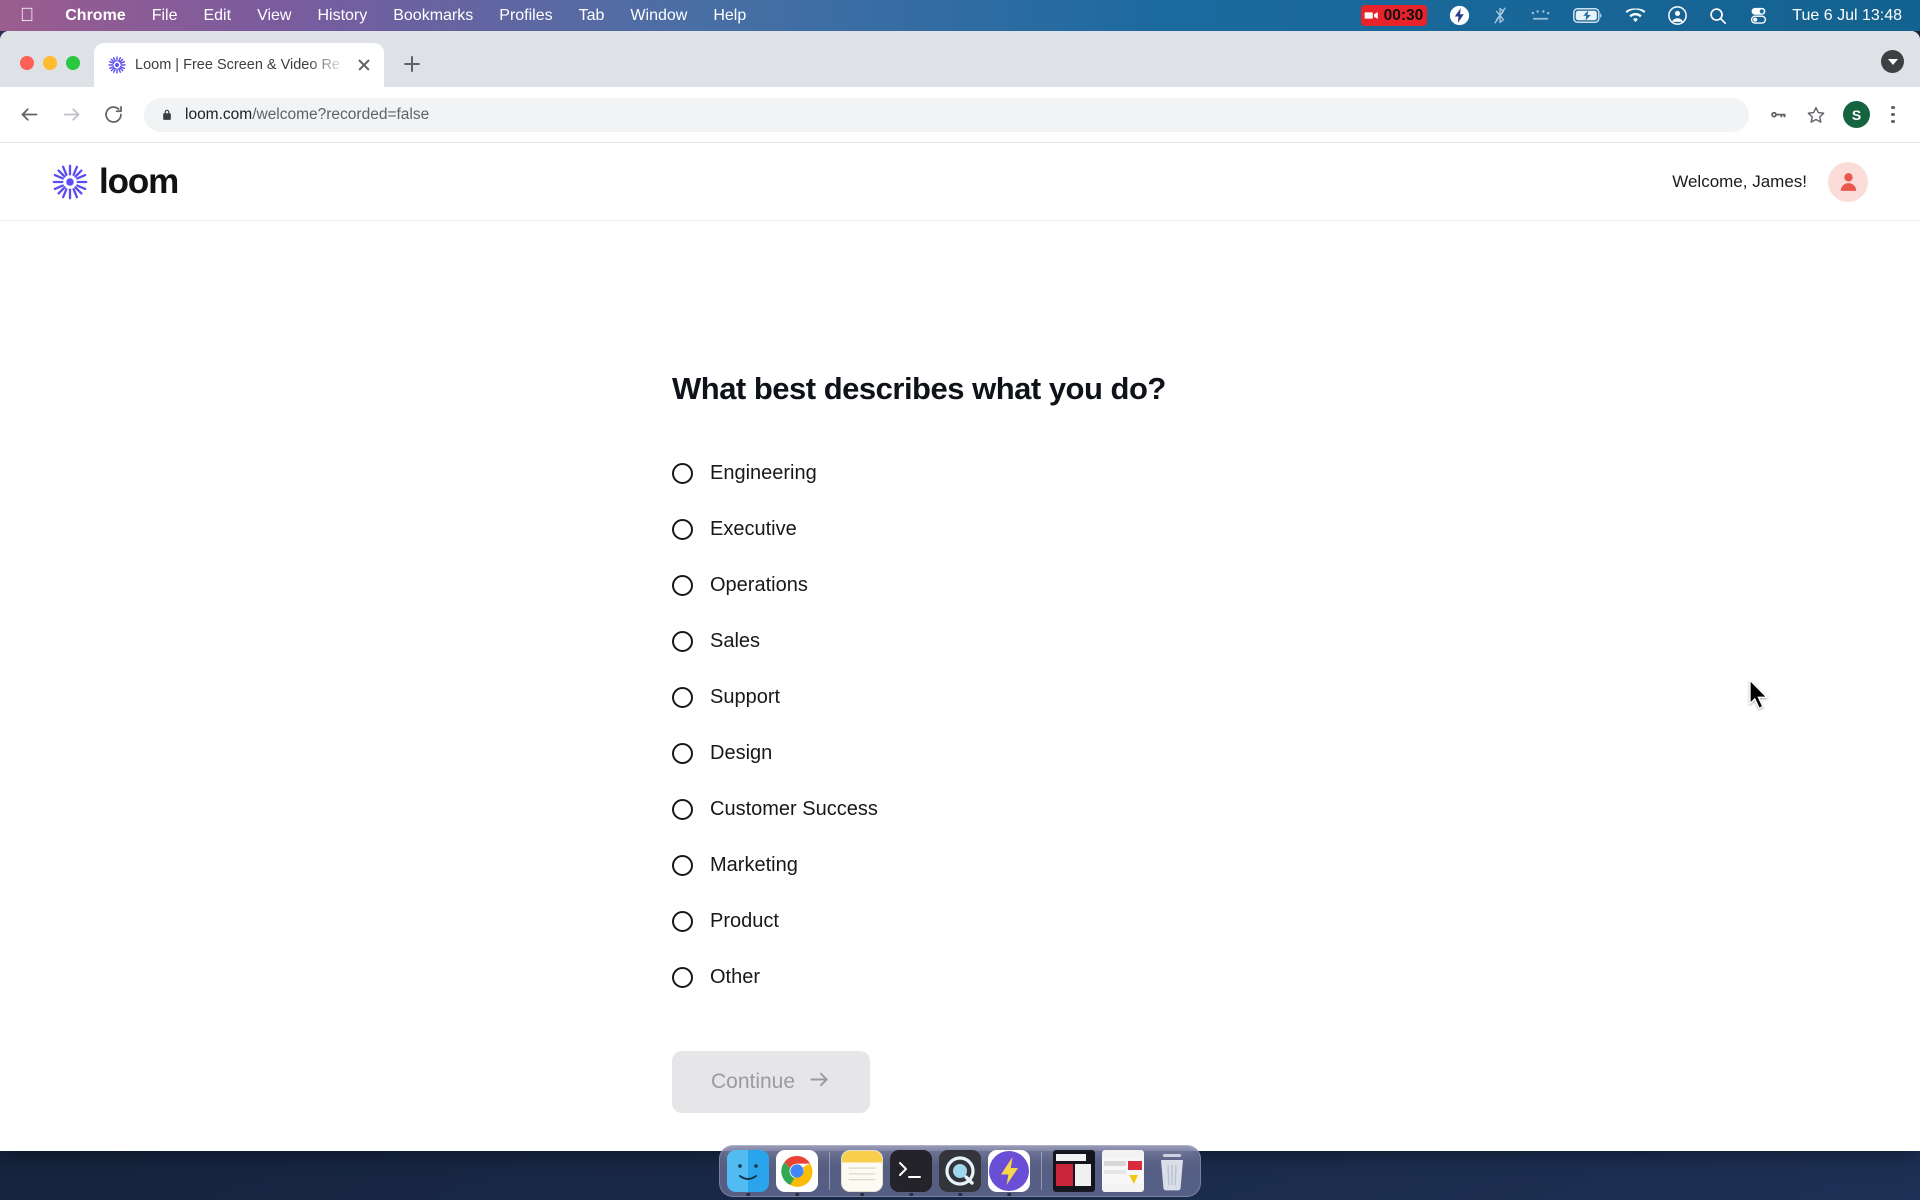 Image resolution: width=1920 pixels, height=1200 pixels. What do you see at coordinates (219, 114) in the screenshot?
I see `url-domain: loom.com` at bounding box center [219, 114].